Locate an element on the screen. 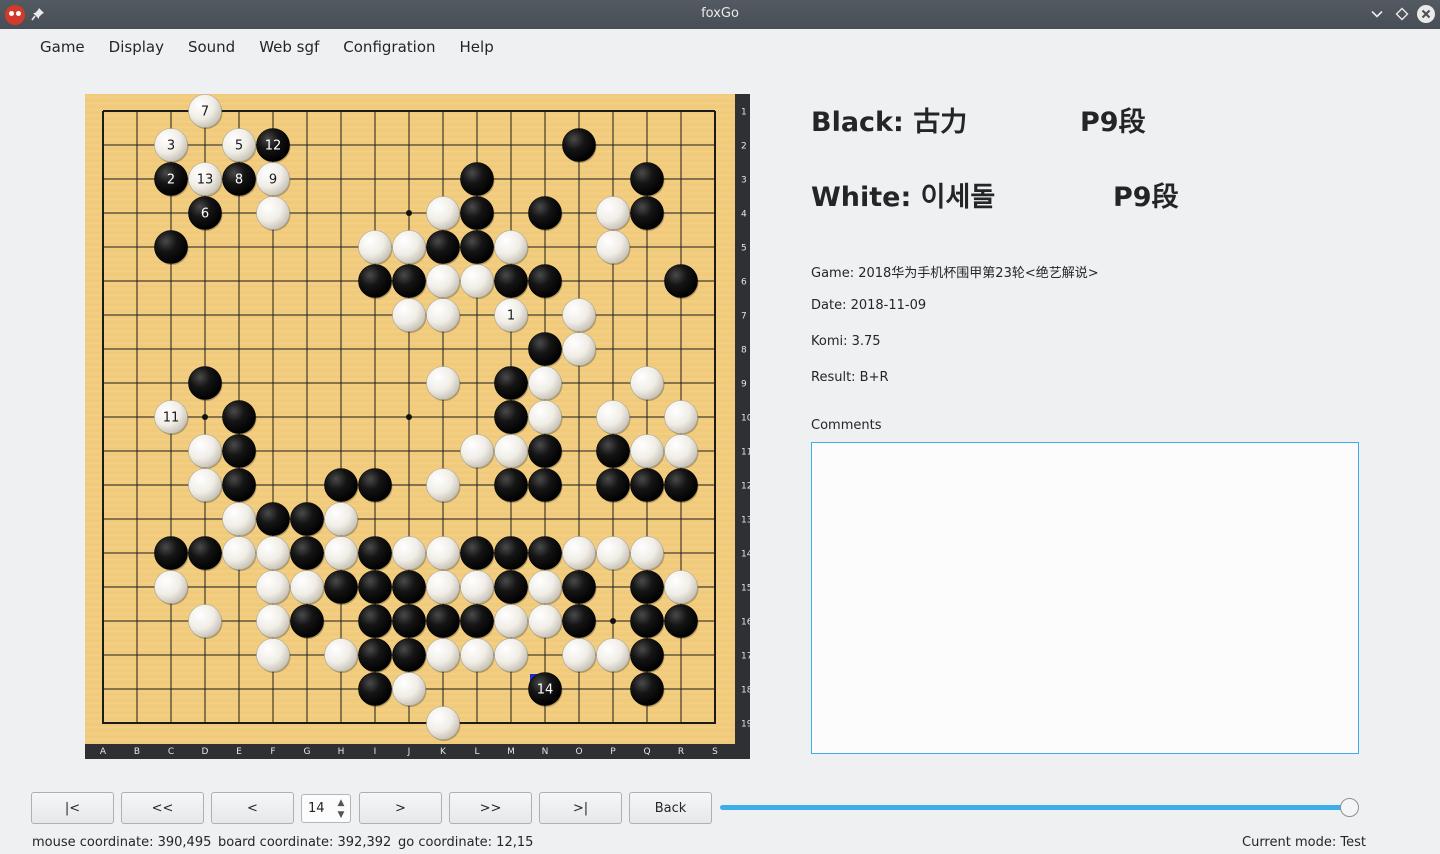 This screenshot has height=854, width=1440. date-info: Date: 2018-11-09 is located at coordinates (869, 305).